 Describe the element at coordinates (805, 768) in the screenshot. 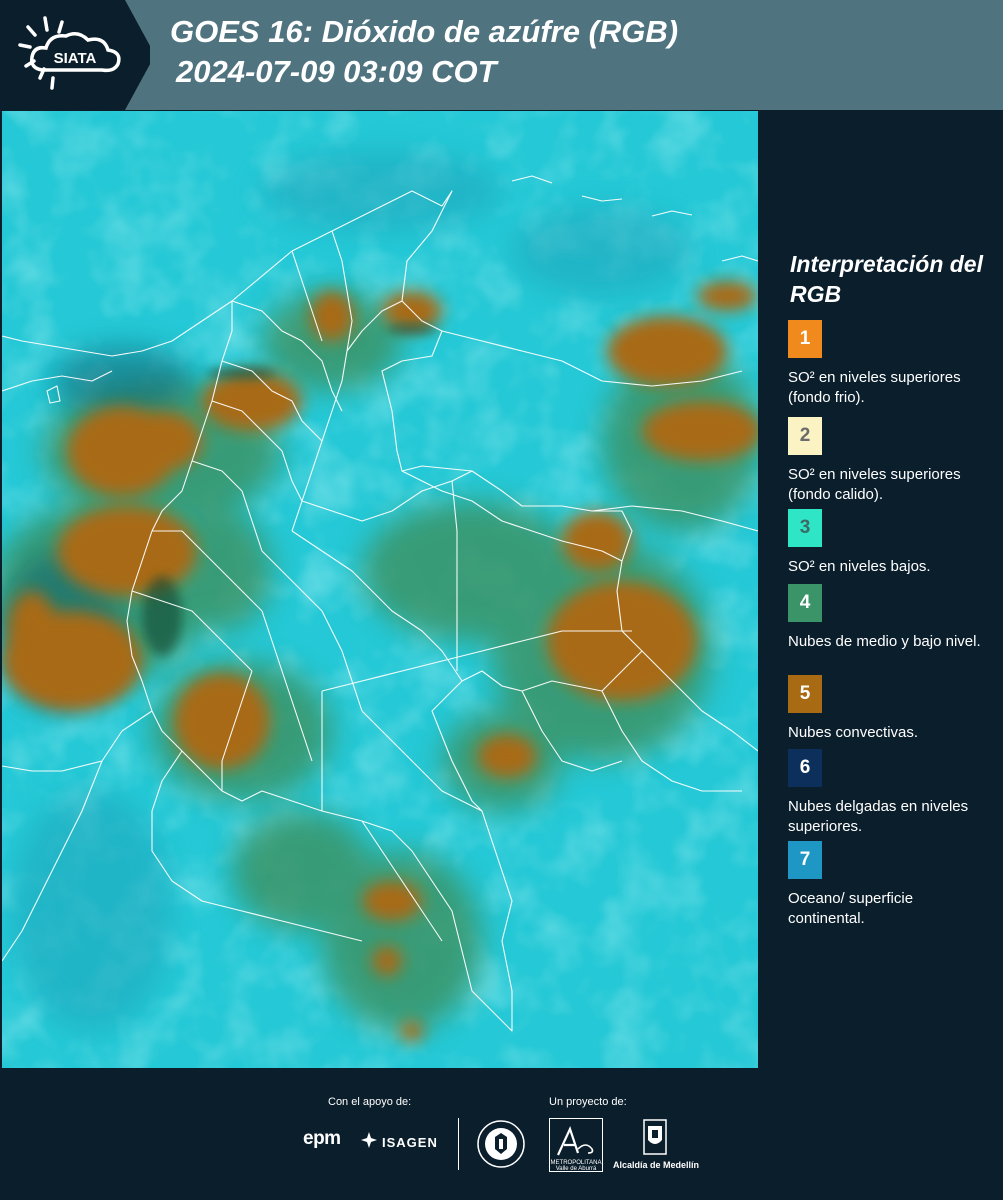

I see `legend-swatch-6: 6` at that location.